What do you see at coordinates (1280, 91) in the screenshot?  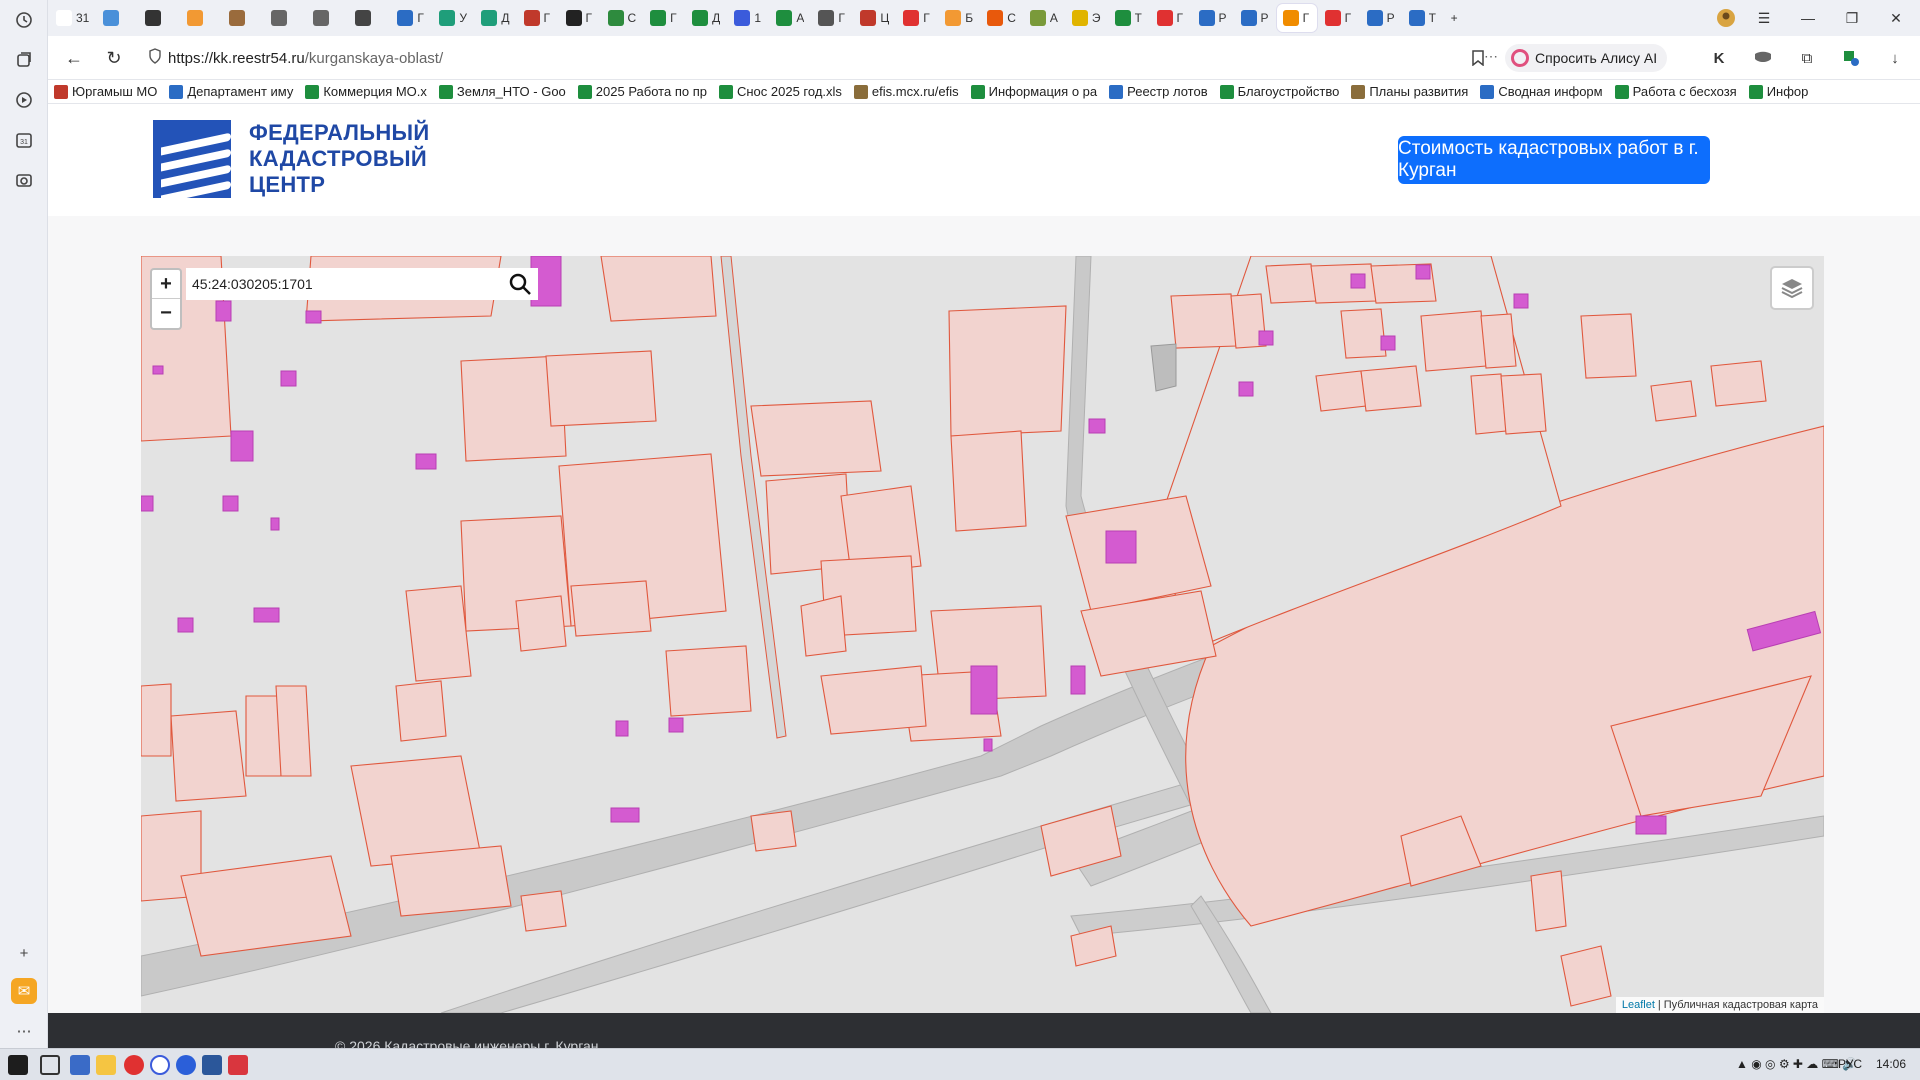 I see `bookmark-item: Благоустройство` at bounding box center [1280, 91].